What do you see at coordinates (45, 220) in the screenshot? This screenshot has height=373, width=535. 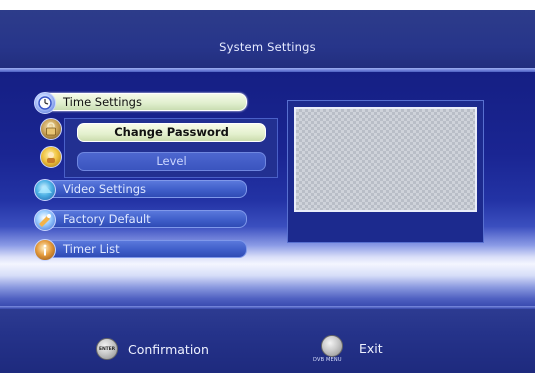 I see `factory-default-icon` at bounding box center [45, 220].